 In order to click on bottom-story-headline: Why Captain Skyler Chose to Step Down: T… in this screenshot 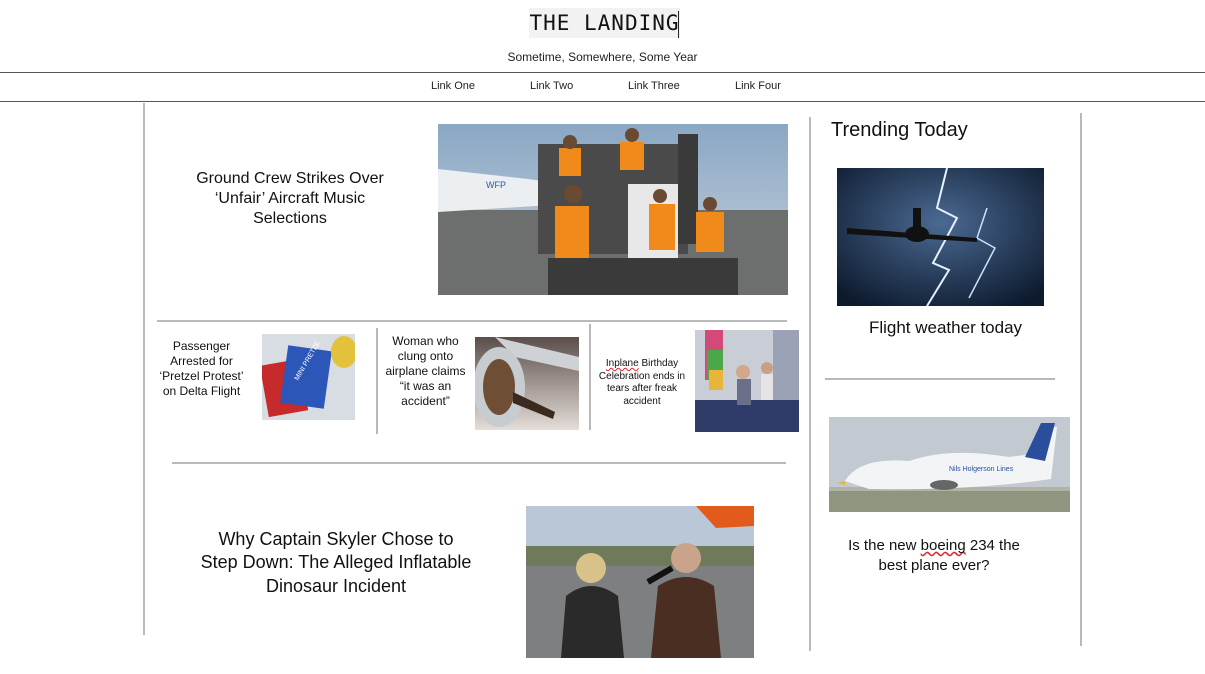, I will do `click(336, 563)`.